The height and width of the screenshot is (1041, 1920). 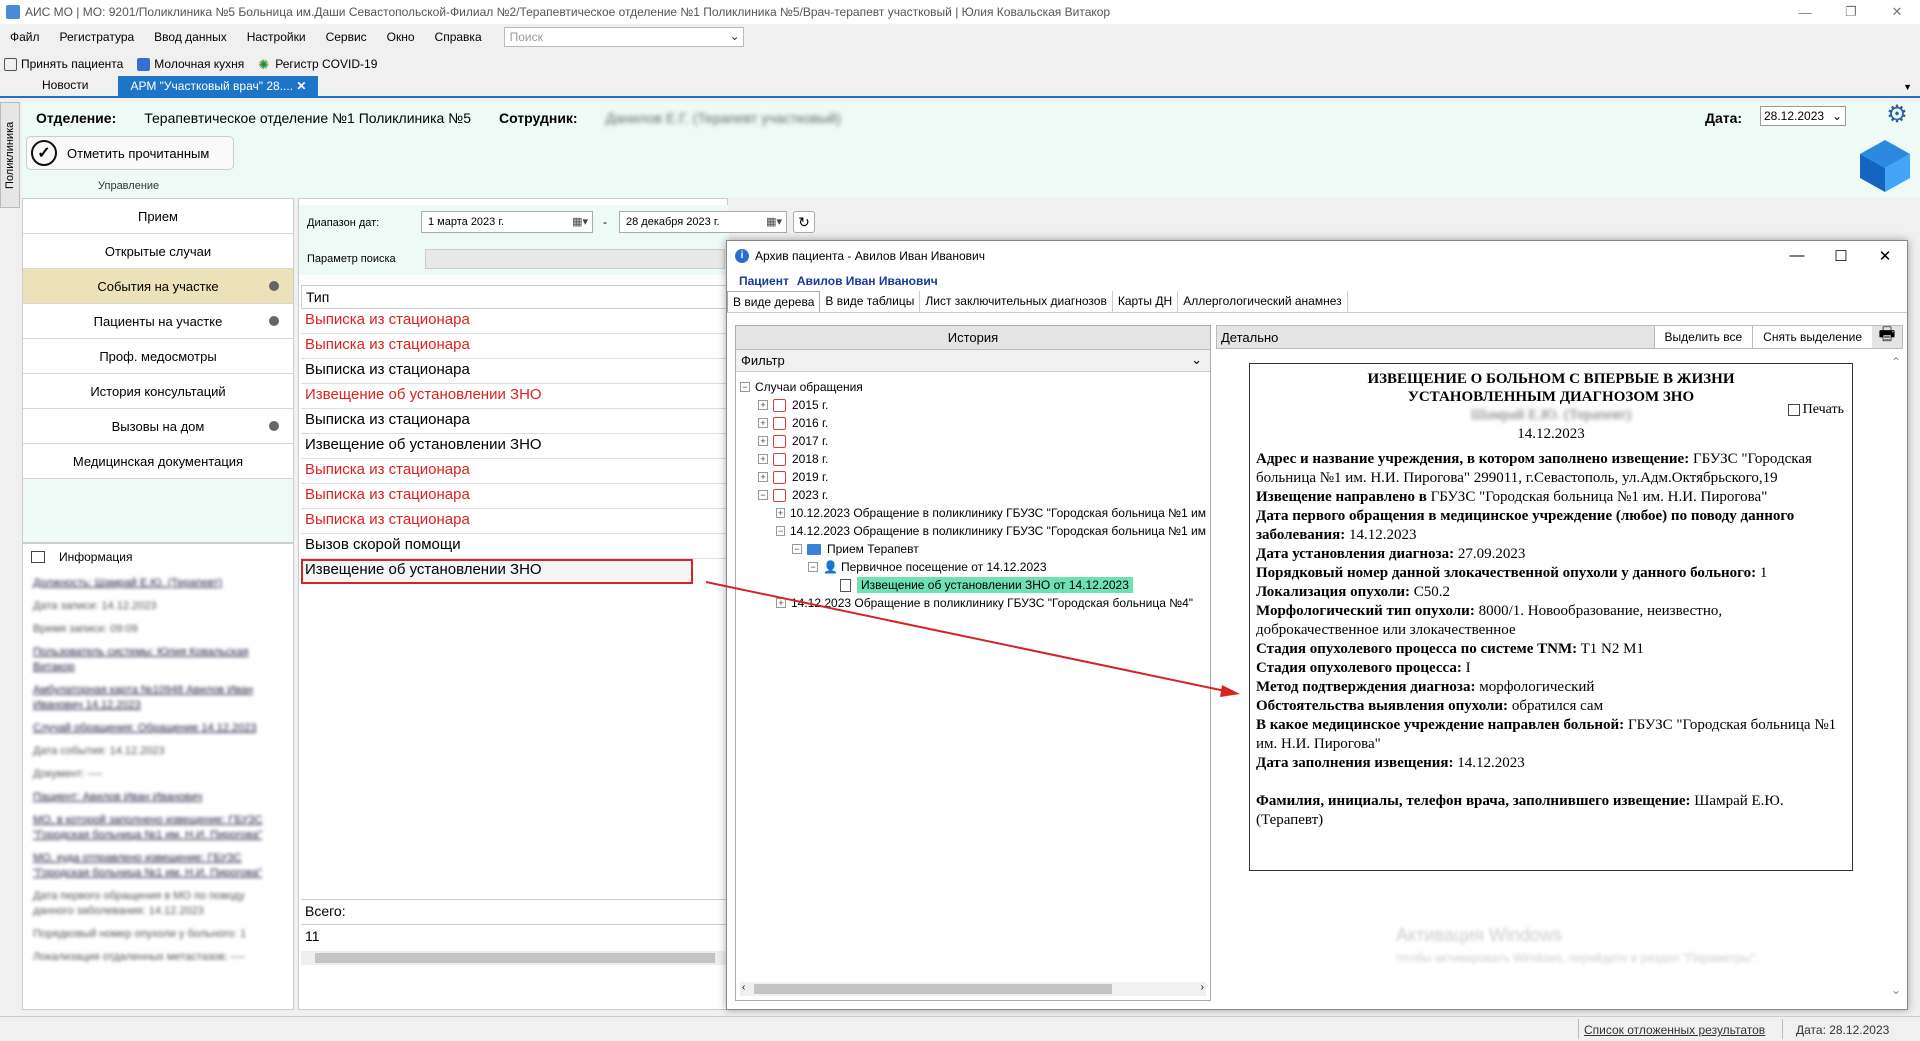 I want to click on tree-visit-node: − 👤 Первичное посещение от 14.12.2023, so click(x=973, y=567).